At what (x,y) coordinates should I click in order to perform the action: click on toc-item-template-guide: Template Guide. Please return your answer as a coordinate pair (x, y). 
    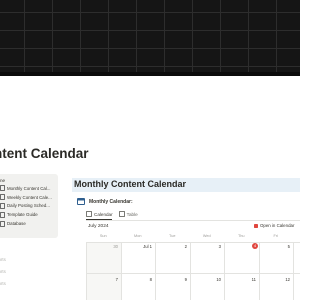
    Looking at the image, I should click on (29, 214).